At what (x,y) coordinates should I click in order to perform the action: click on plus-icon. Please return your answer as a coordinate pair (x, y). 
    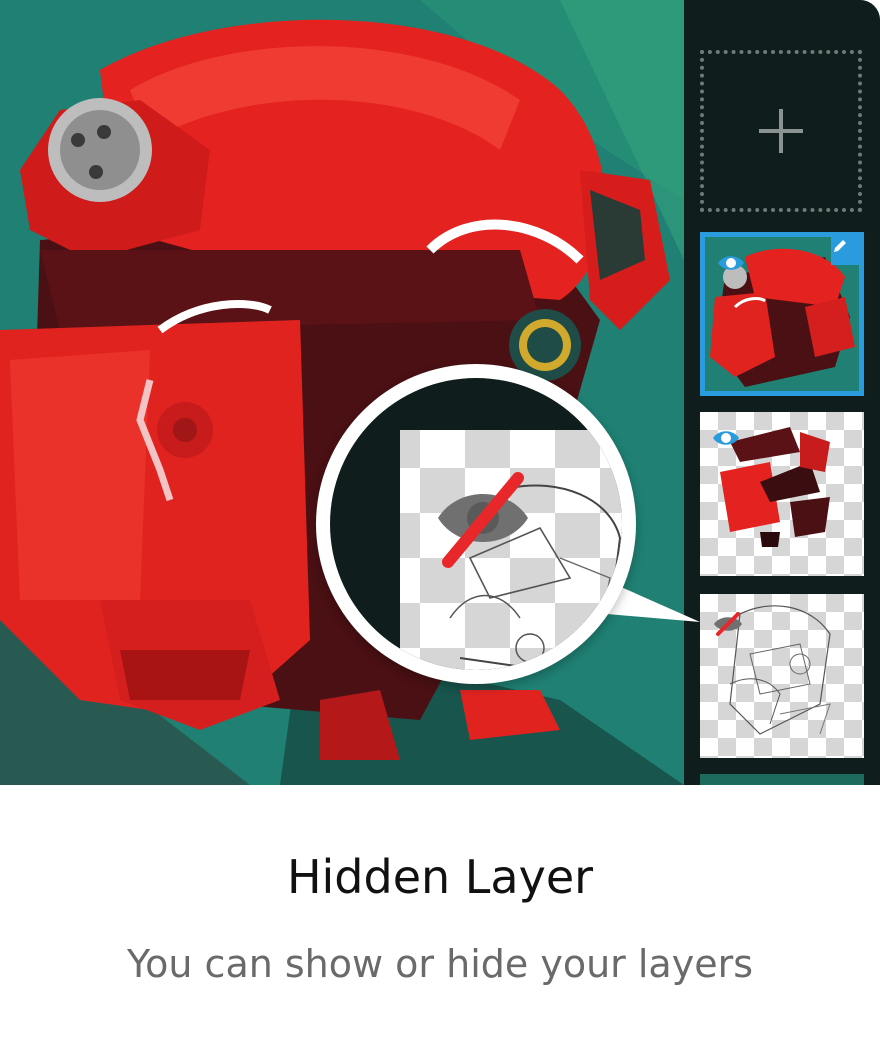
    Looking at the image, I should click on (781, 131).